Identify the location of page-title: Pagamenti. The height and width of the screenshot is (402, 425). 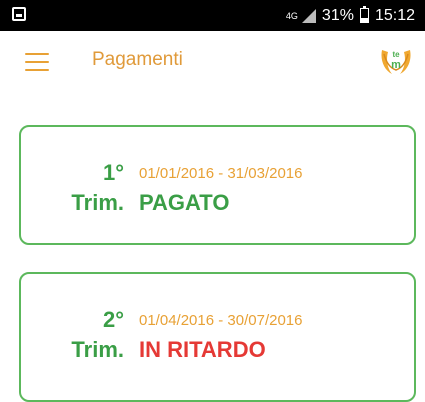
(137, 59).